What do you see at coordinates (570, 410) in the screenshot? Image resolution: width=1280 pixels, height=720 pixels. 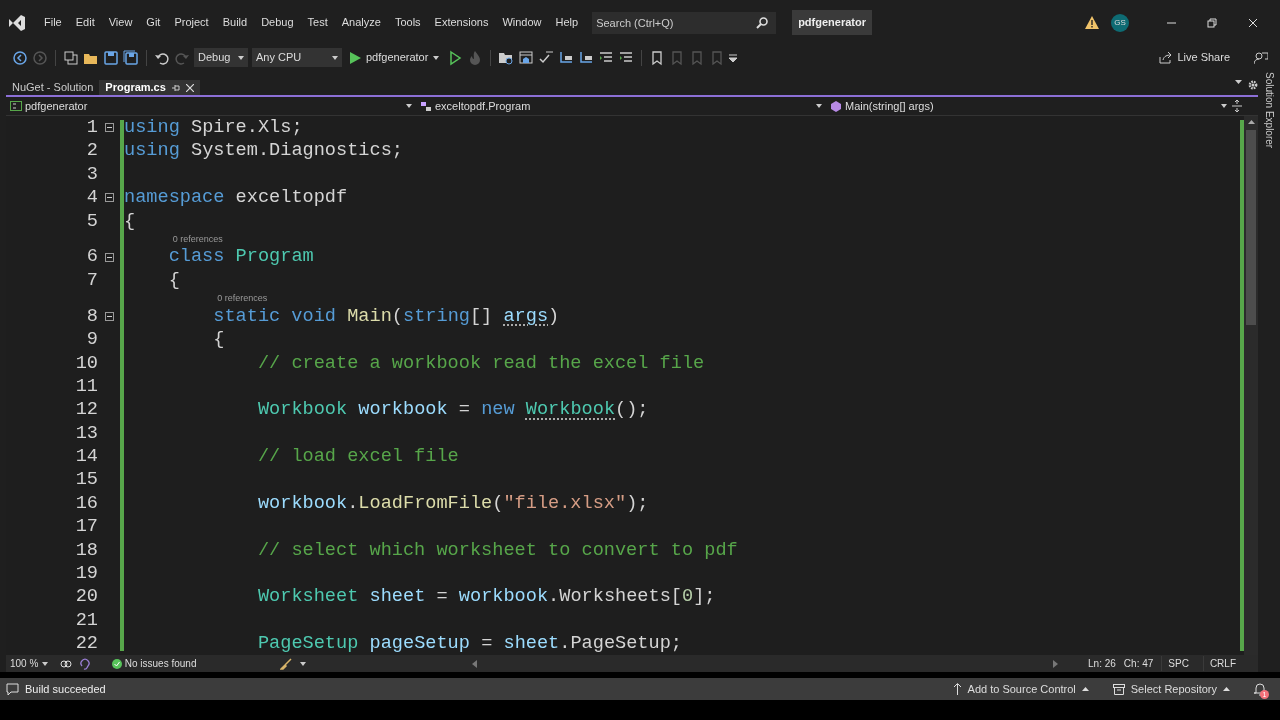 I see `code-token: Workbook` at bounding box center [570, 410].